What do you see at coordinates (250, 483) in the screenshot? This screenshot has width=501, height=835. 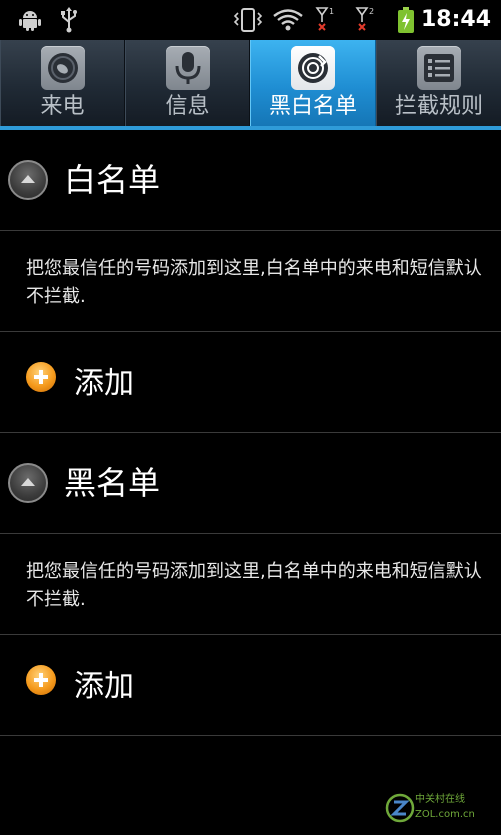 I see `blacklist-header: 黑名单` at bounding box center [250, 483].